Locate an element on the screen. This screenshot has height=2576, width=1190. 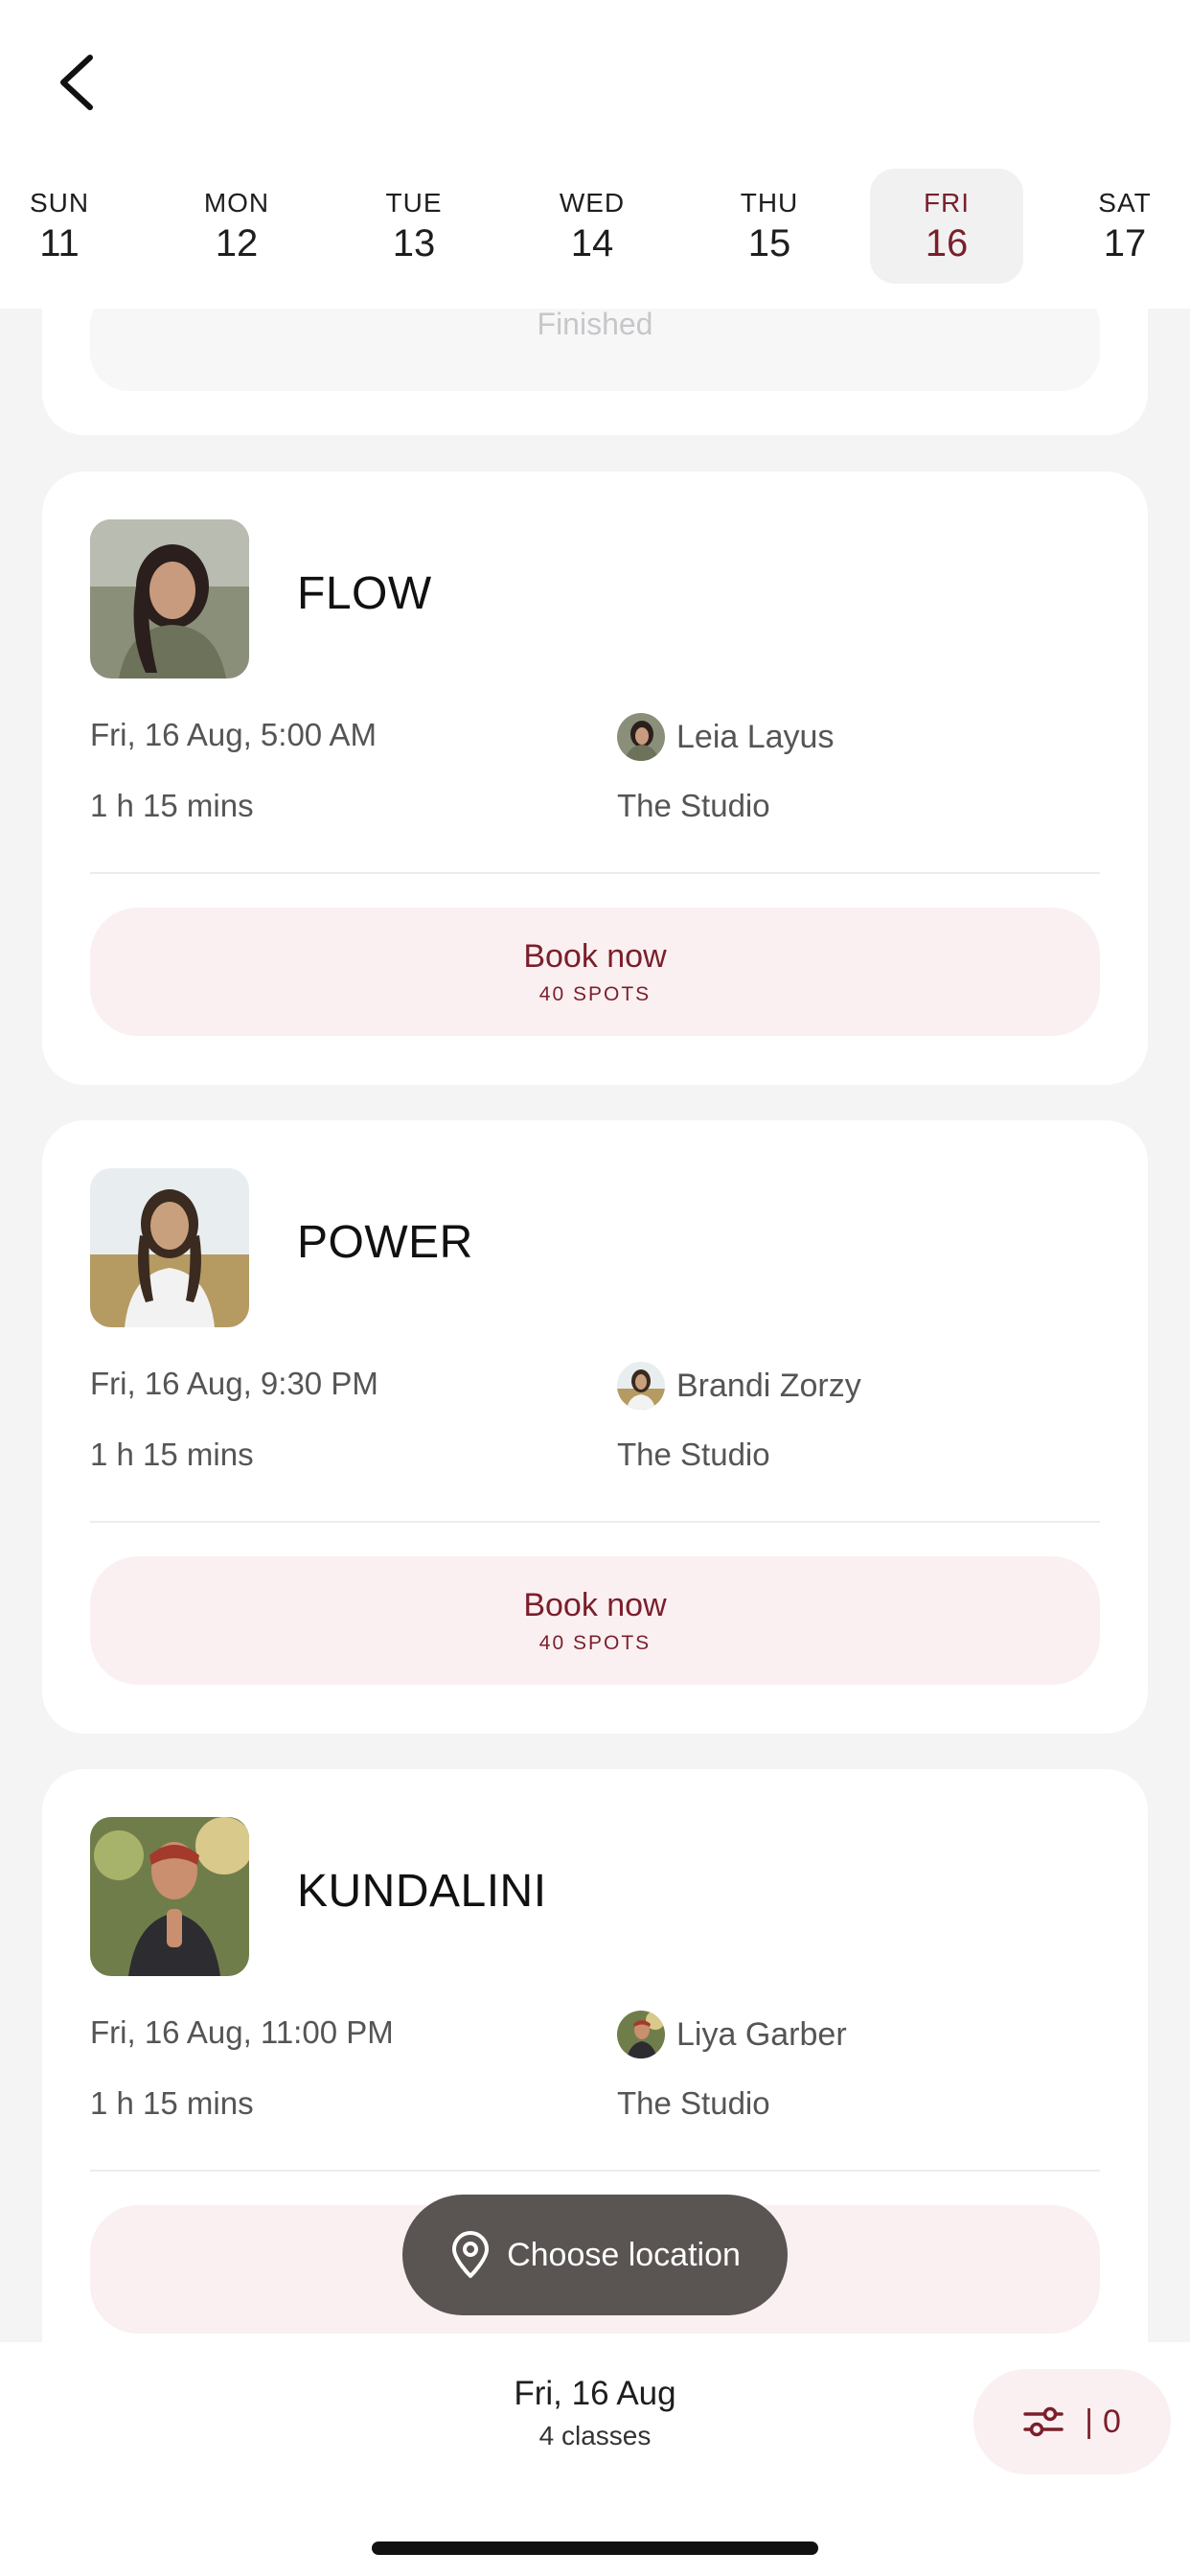
day-date: 17 is located at coordinates (1125, 242).